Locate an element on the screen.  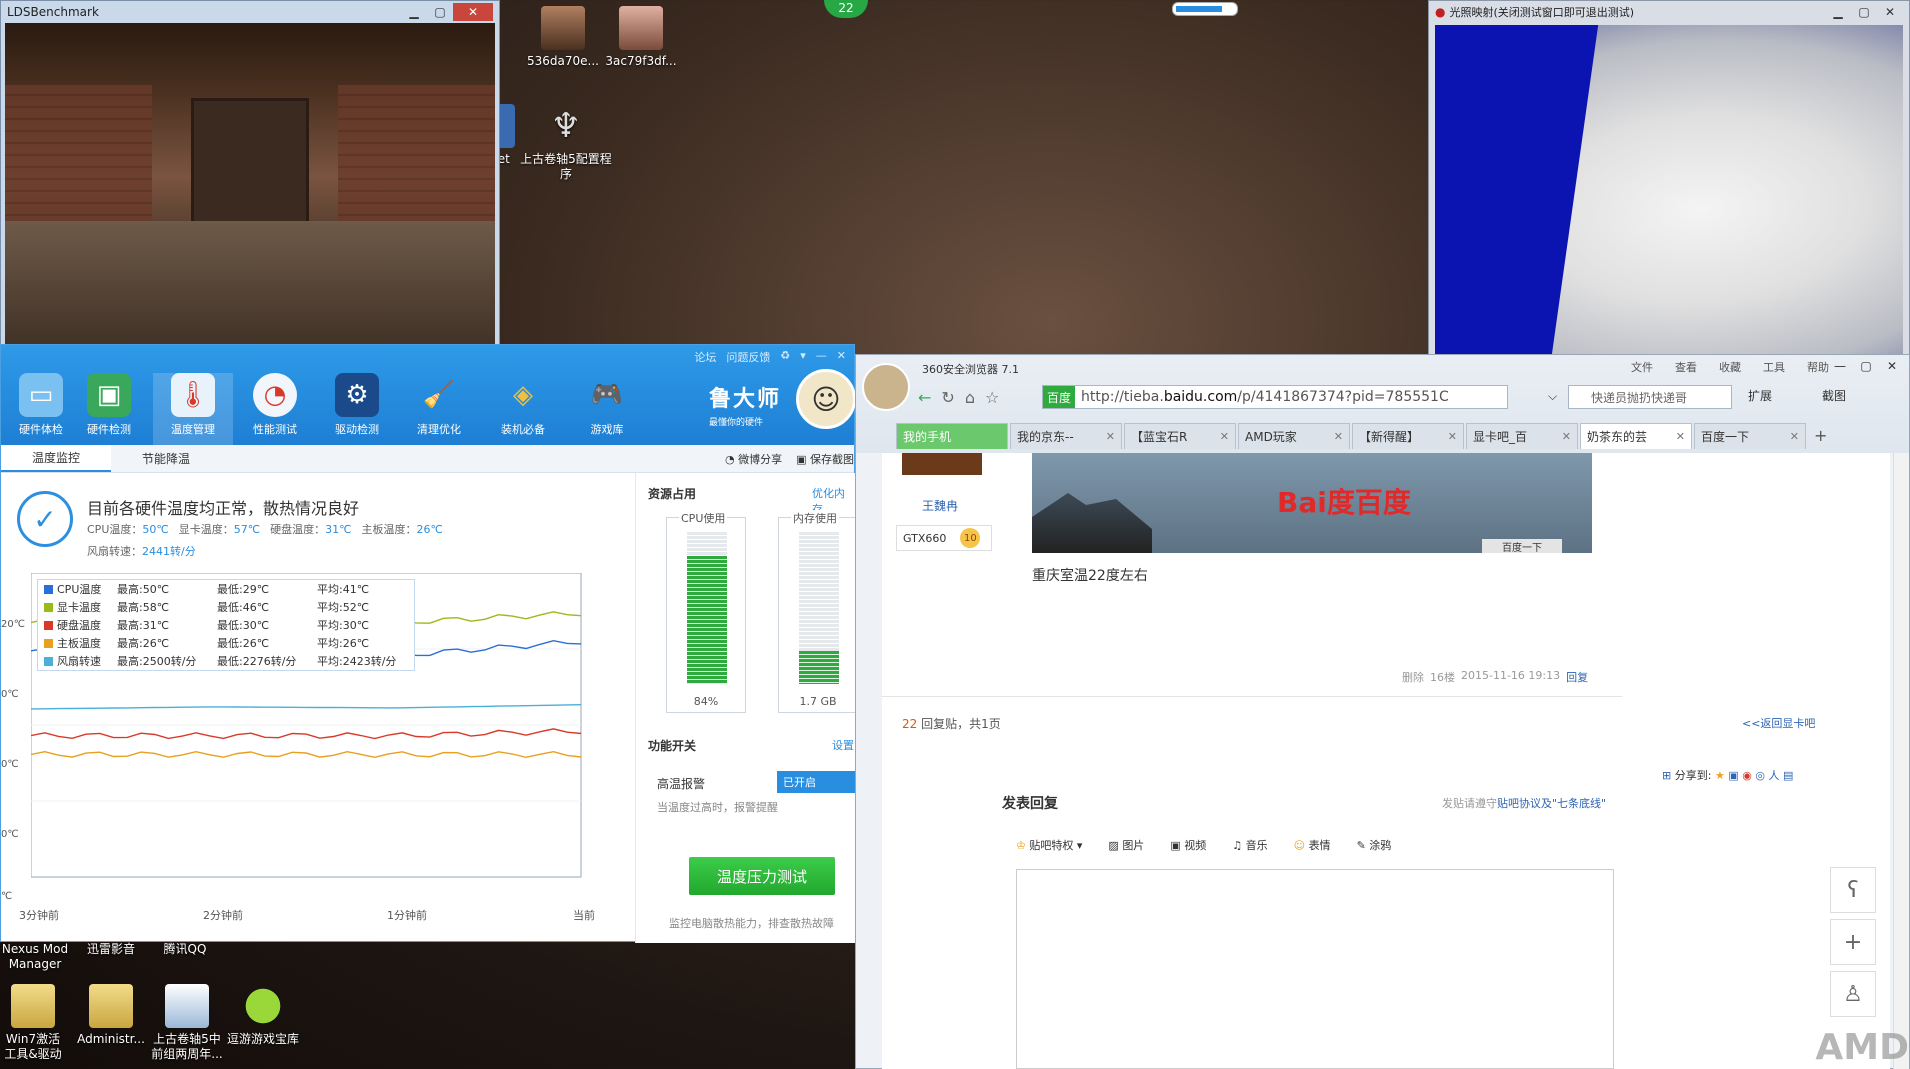
browser-tab: 我的京东-- ✕ is located at coordinates (1066, 436).